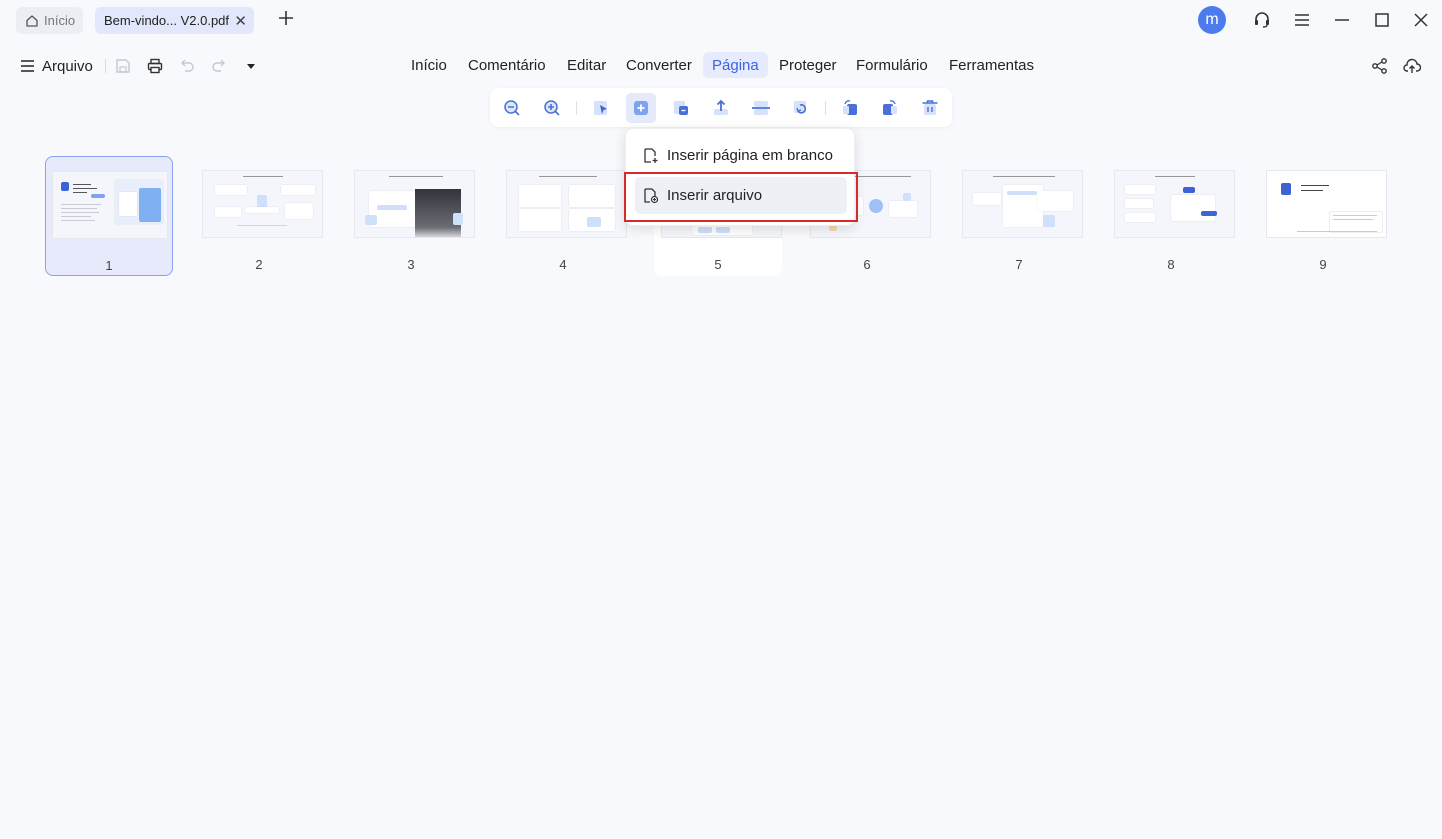 Image resolution: width=1442 pixels, height=839 pixels. Describe the element at coordinates (411, 264) in the screenshot. I see `page-number: 3` at that location.